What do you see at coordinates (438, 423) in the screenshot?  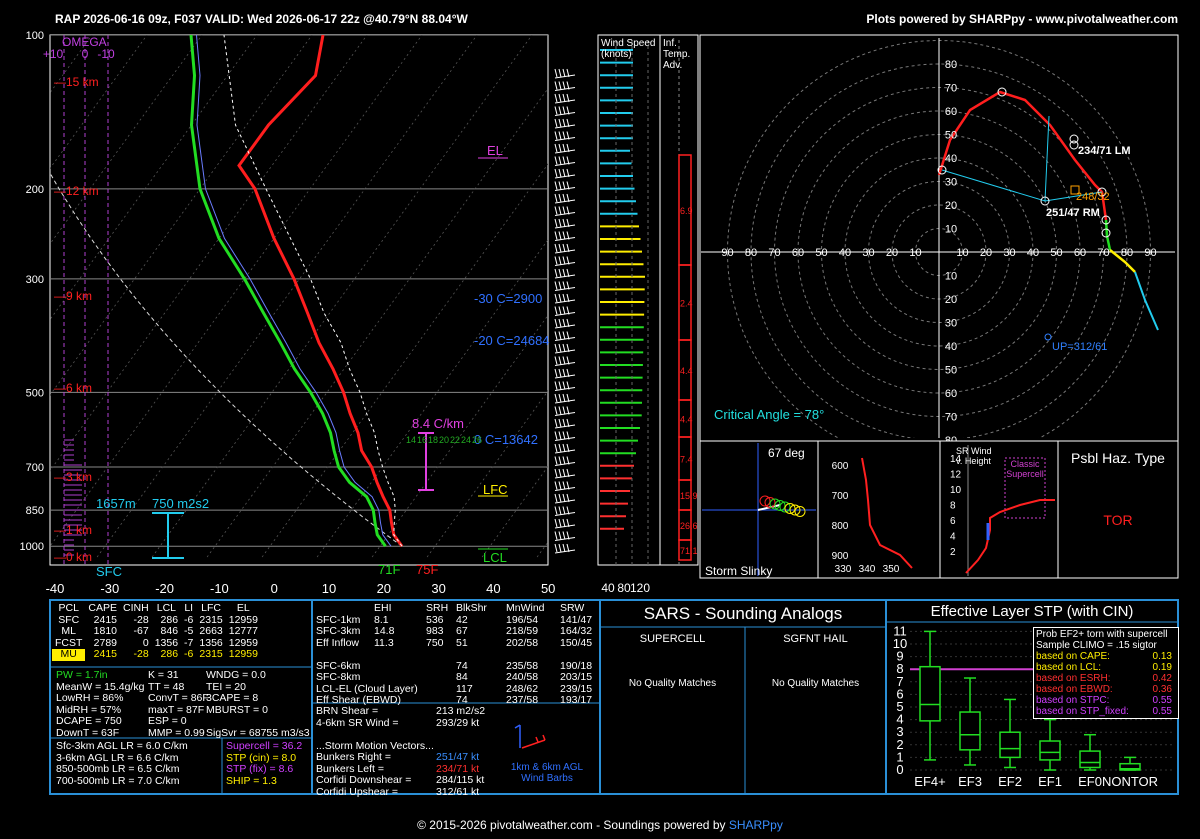 I see `lapse-label: 8.4 C/km` at bounding box center [438, 423].